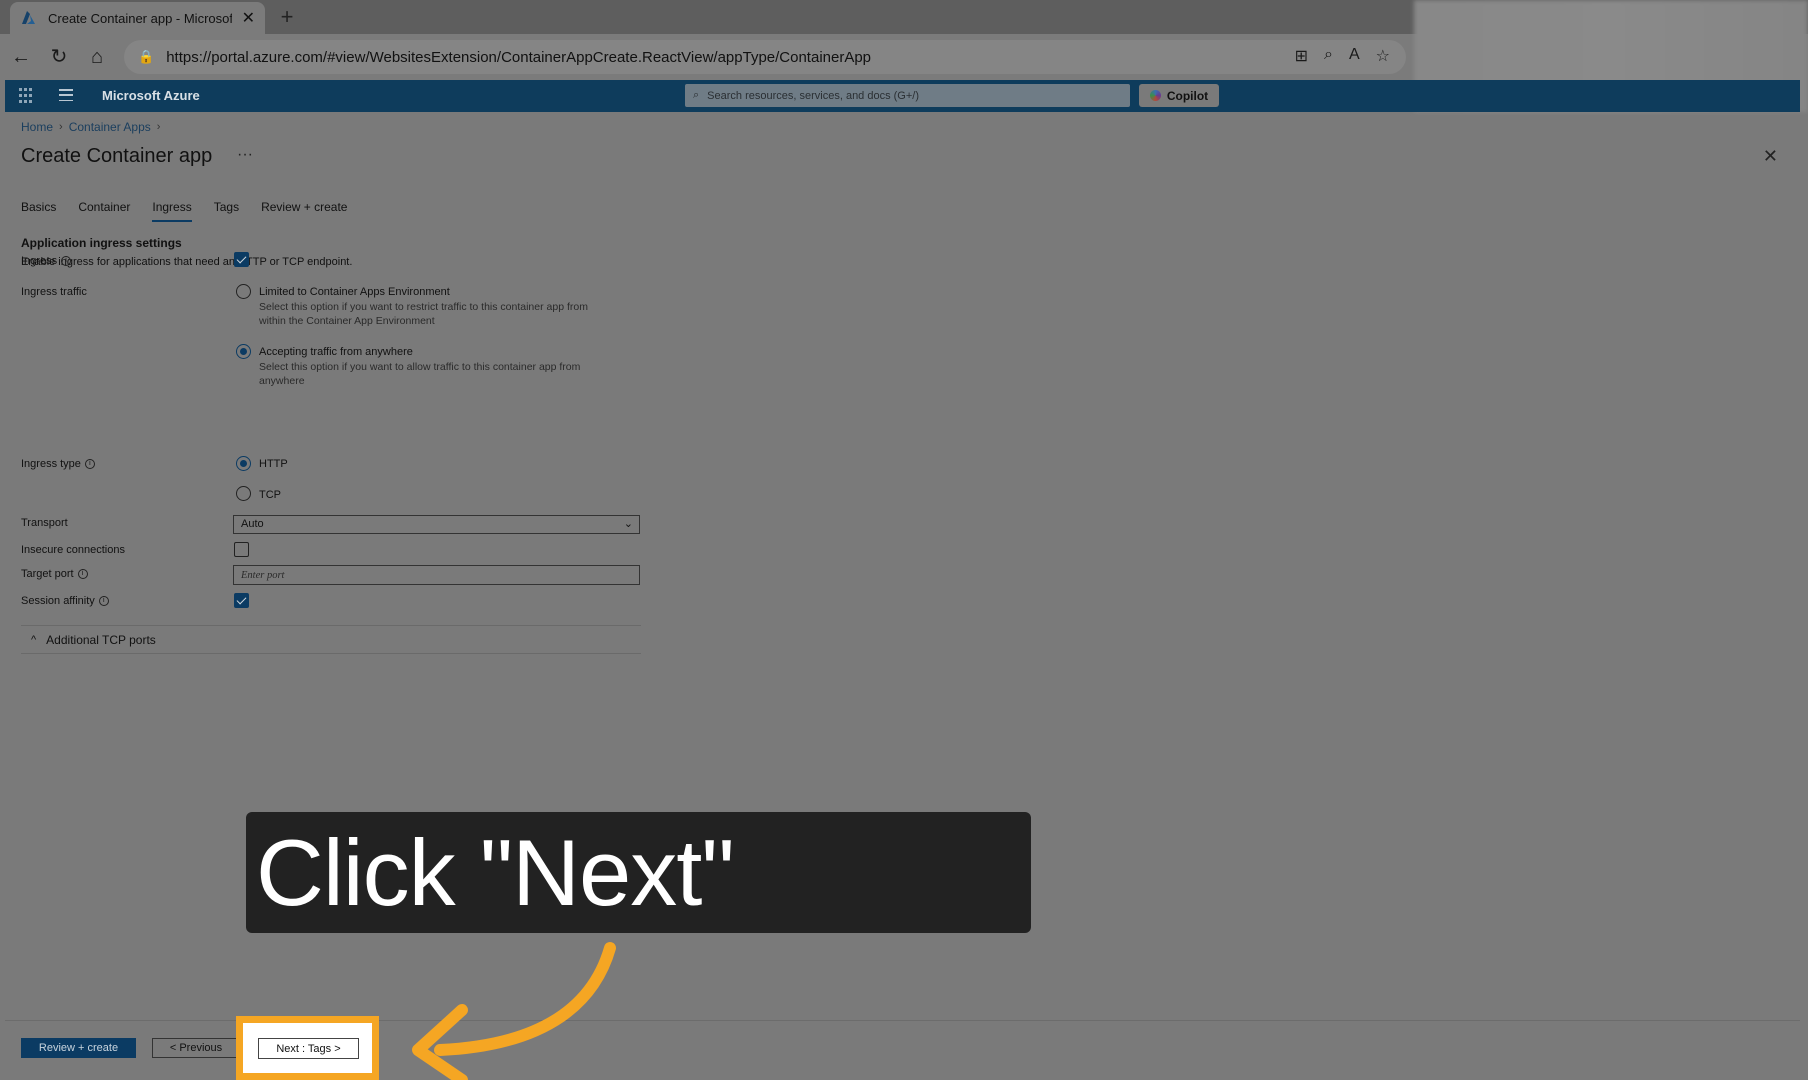 Image resolution: width=1808 pixels, height=1080 pixels. I want to click on more-options-icon: ···, so click(245, 155).